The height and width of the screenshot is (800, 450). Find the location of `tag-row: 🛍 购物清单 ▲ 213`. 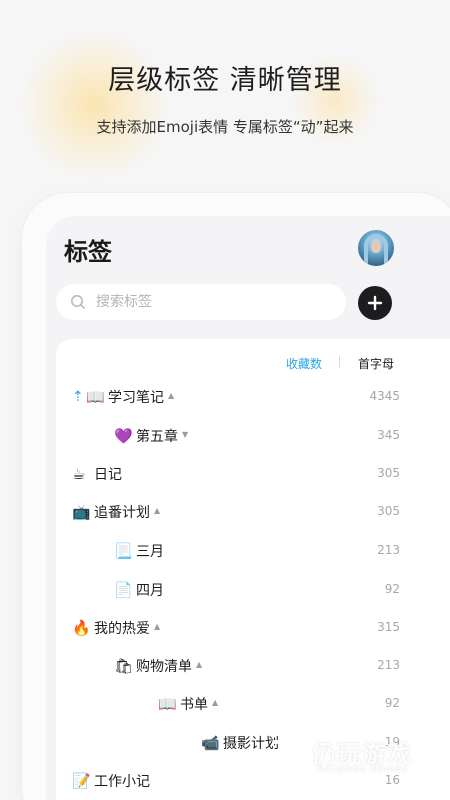

tag-row: 🛍 购物清单 ▲ 213 is located at coordinates (253, 667).